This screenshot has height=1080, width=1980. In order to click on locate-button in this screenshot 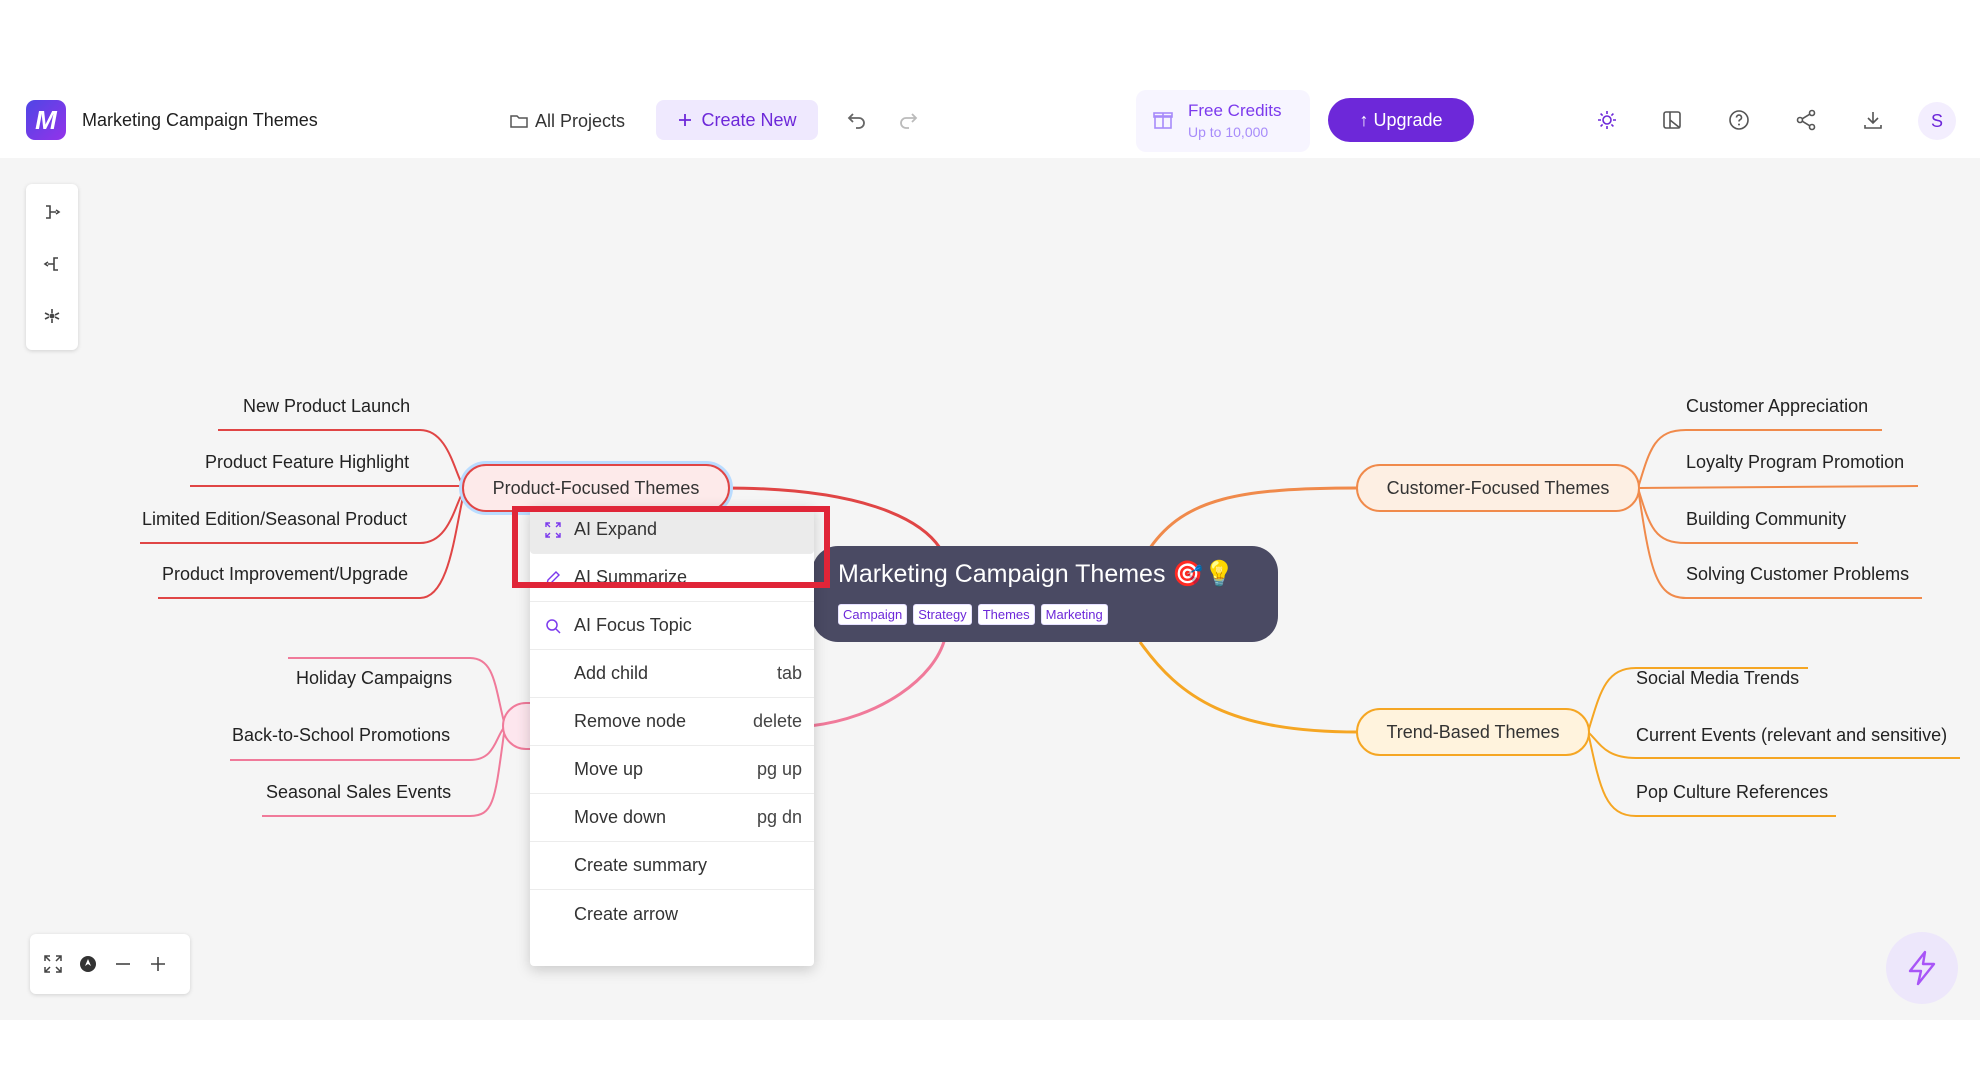, I will do `click(88, 964)`.